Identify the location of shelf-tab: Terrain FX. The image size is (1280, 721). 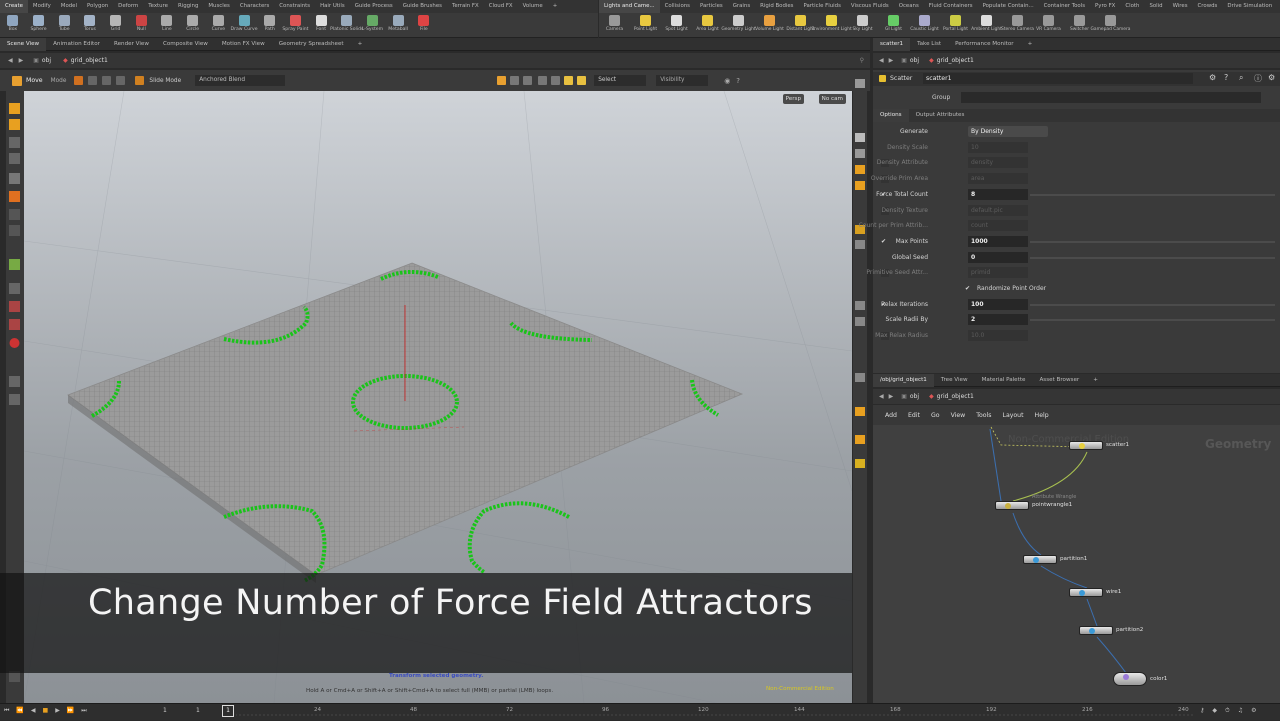
(465, 6).